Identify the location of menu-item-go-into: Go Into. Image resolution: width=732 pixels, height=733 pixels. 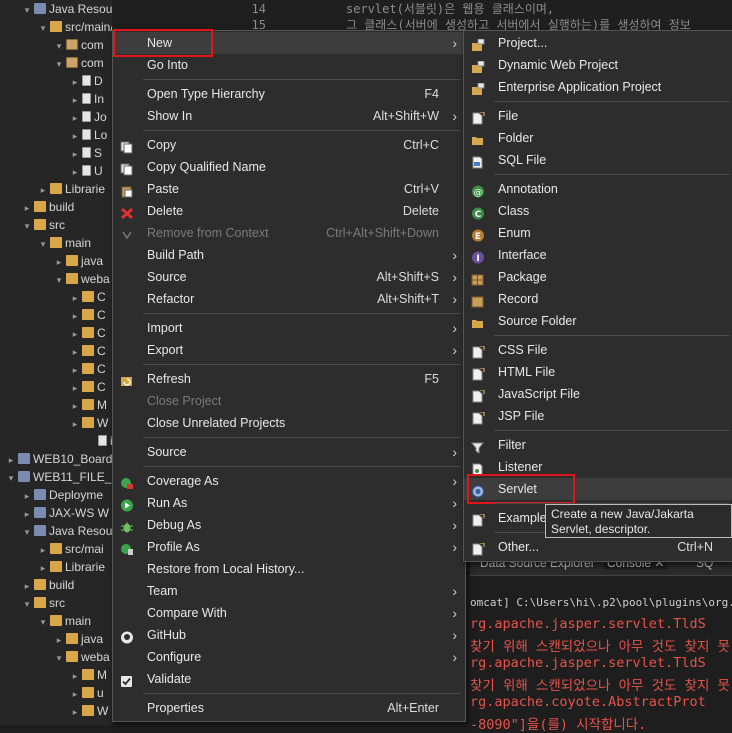
(289, 65).